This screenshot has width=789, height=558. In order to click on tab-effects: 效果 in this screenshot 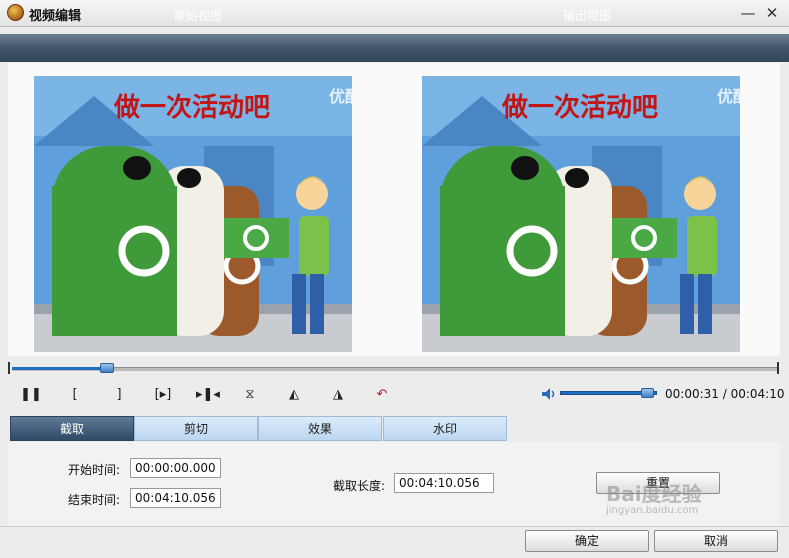, I will do `click(320, 428)`.